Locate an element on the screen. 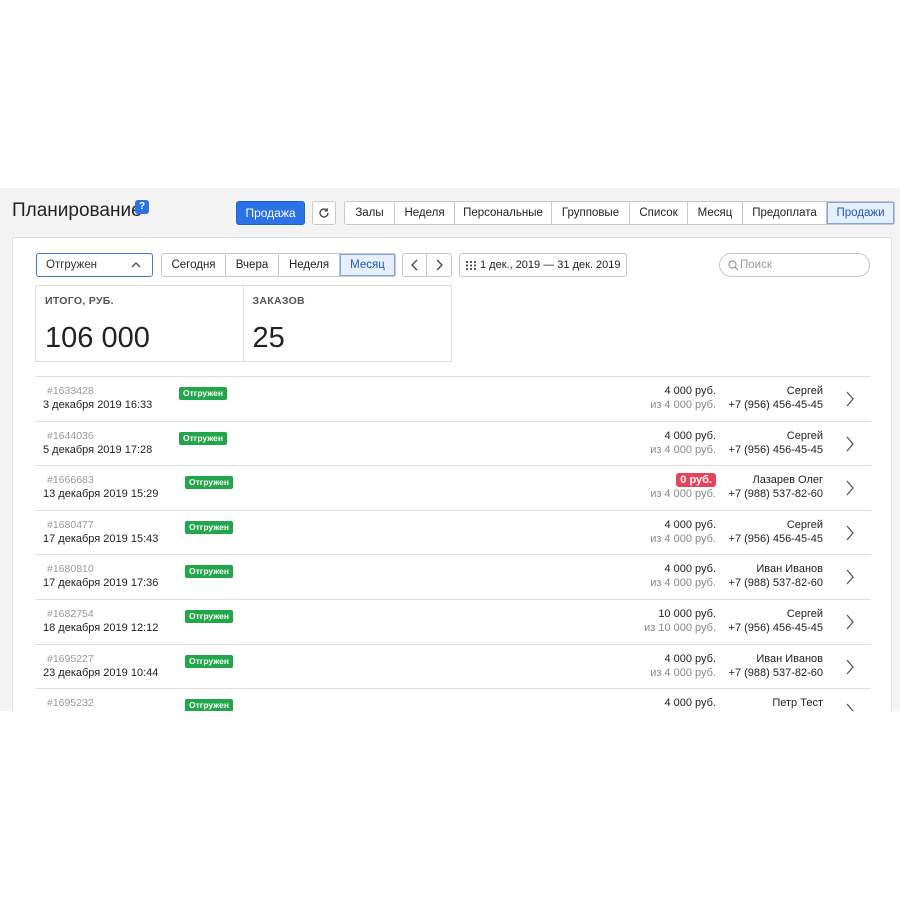 This screenshot has height=900, width=900. order-date: 17 декабря 2019 15:43 is located at coordinates (101, 538).